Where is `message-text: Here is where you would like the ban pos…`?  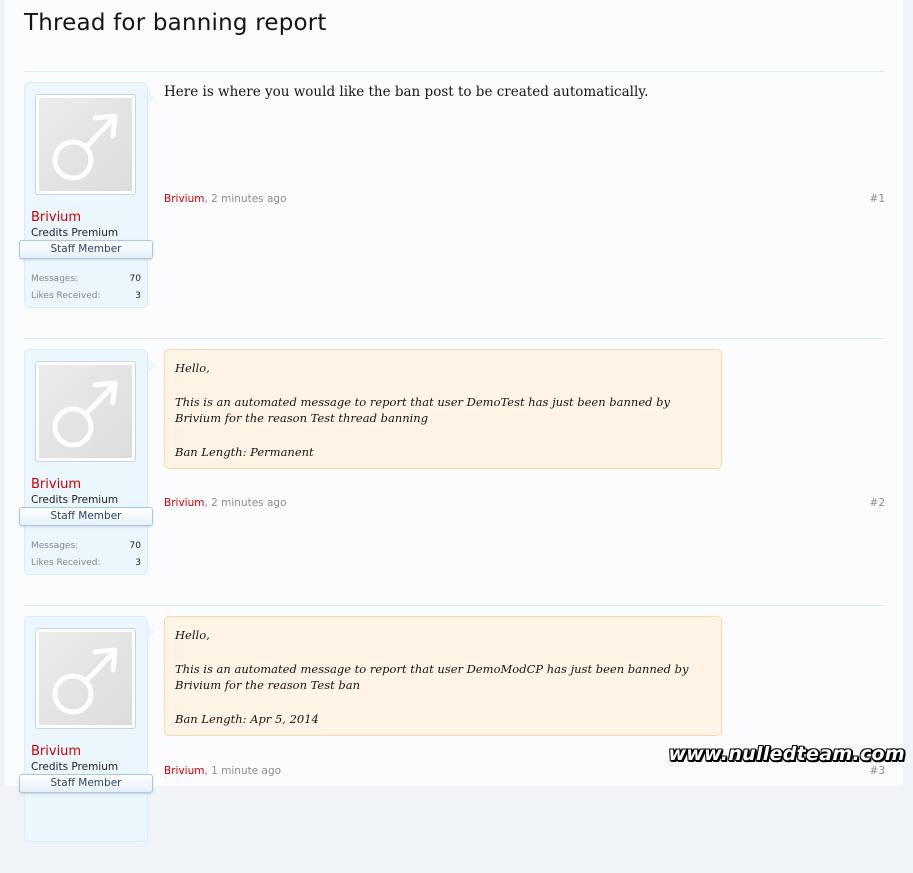 message-text: Here is where you would like the ban pos… is located at coordinates (406, 92).